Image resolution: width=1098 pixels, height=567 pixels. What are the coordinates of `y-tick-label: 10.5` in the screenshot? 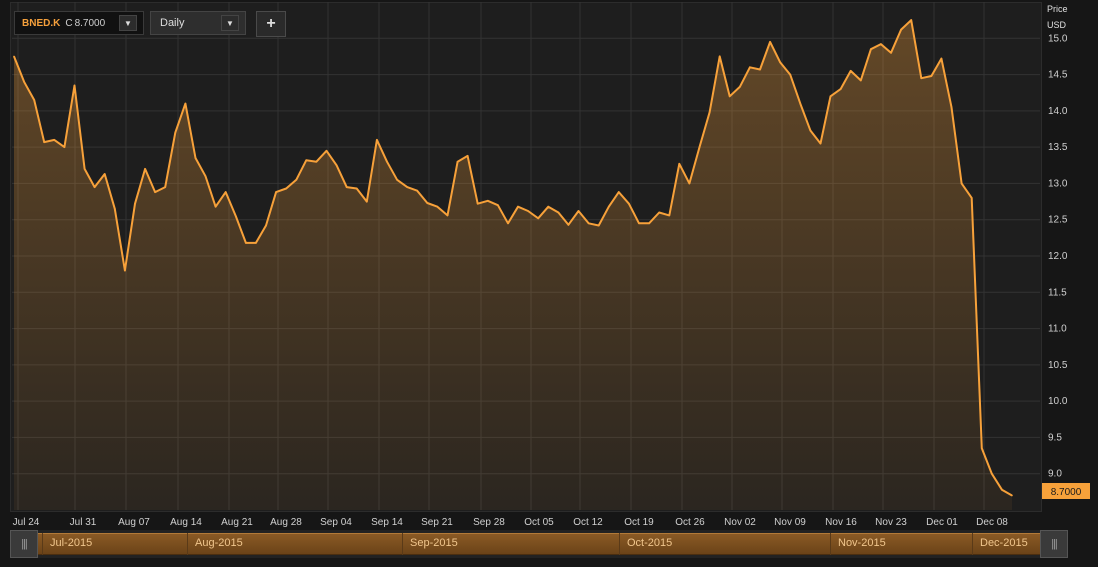 It's located at (1058, 365).